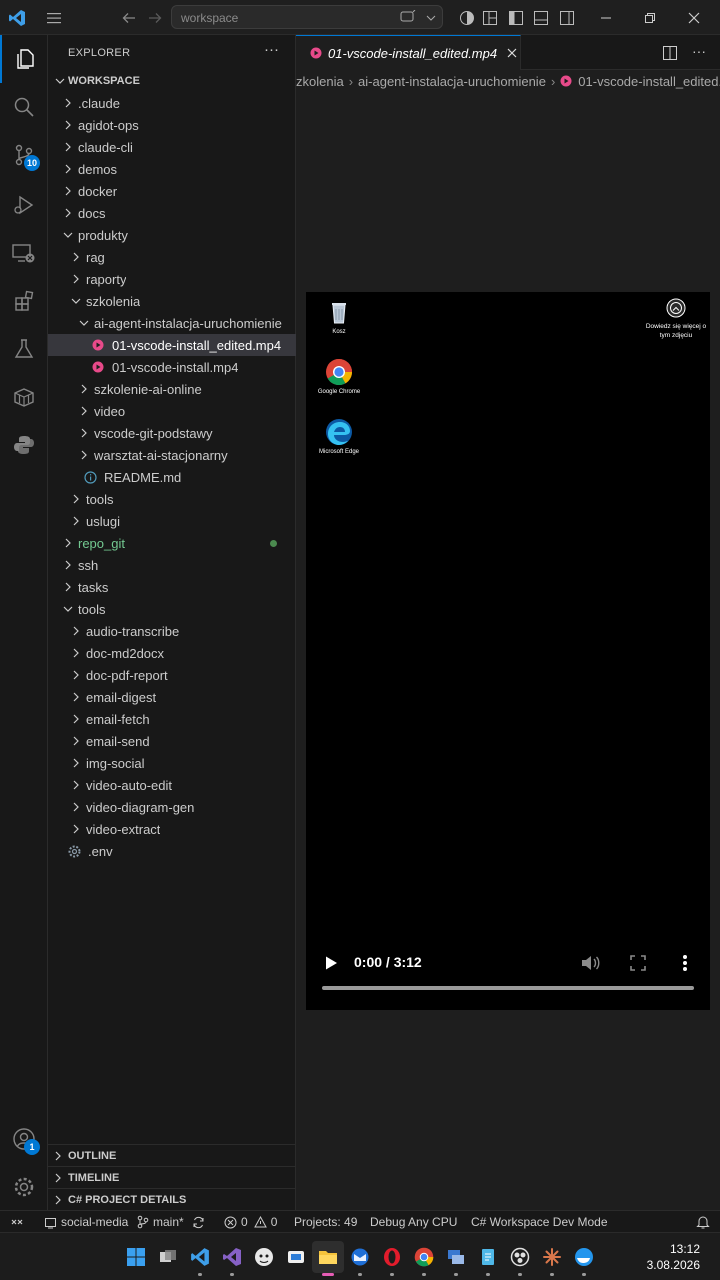 This screenshot has width=720, height=1280. I want to click on csharp-project-details-section: C# PROJECT DETAILS, so click(172, 1199).